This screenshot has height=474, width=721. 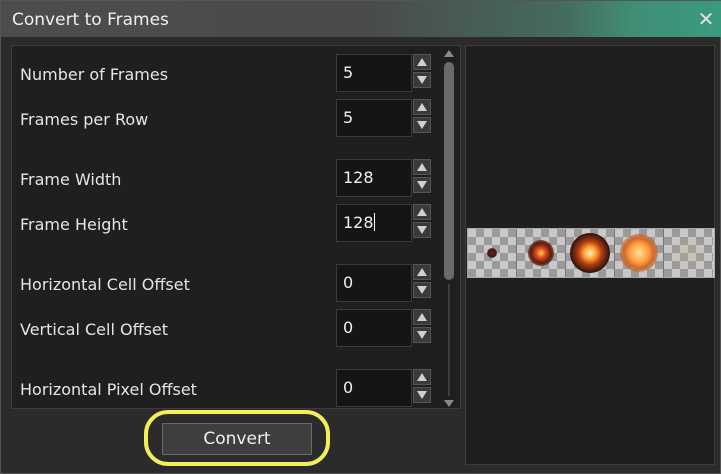 I want to click on convert-button: Convert, so click(x=237, y=439).